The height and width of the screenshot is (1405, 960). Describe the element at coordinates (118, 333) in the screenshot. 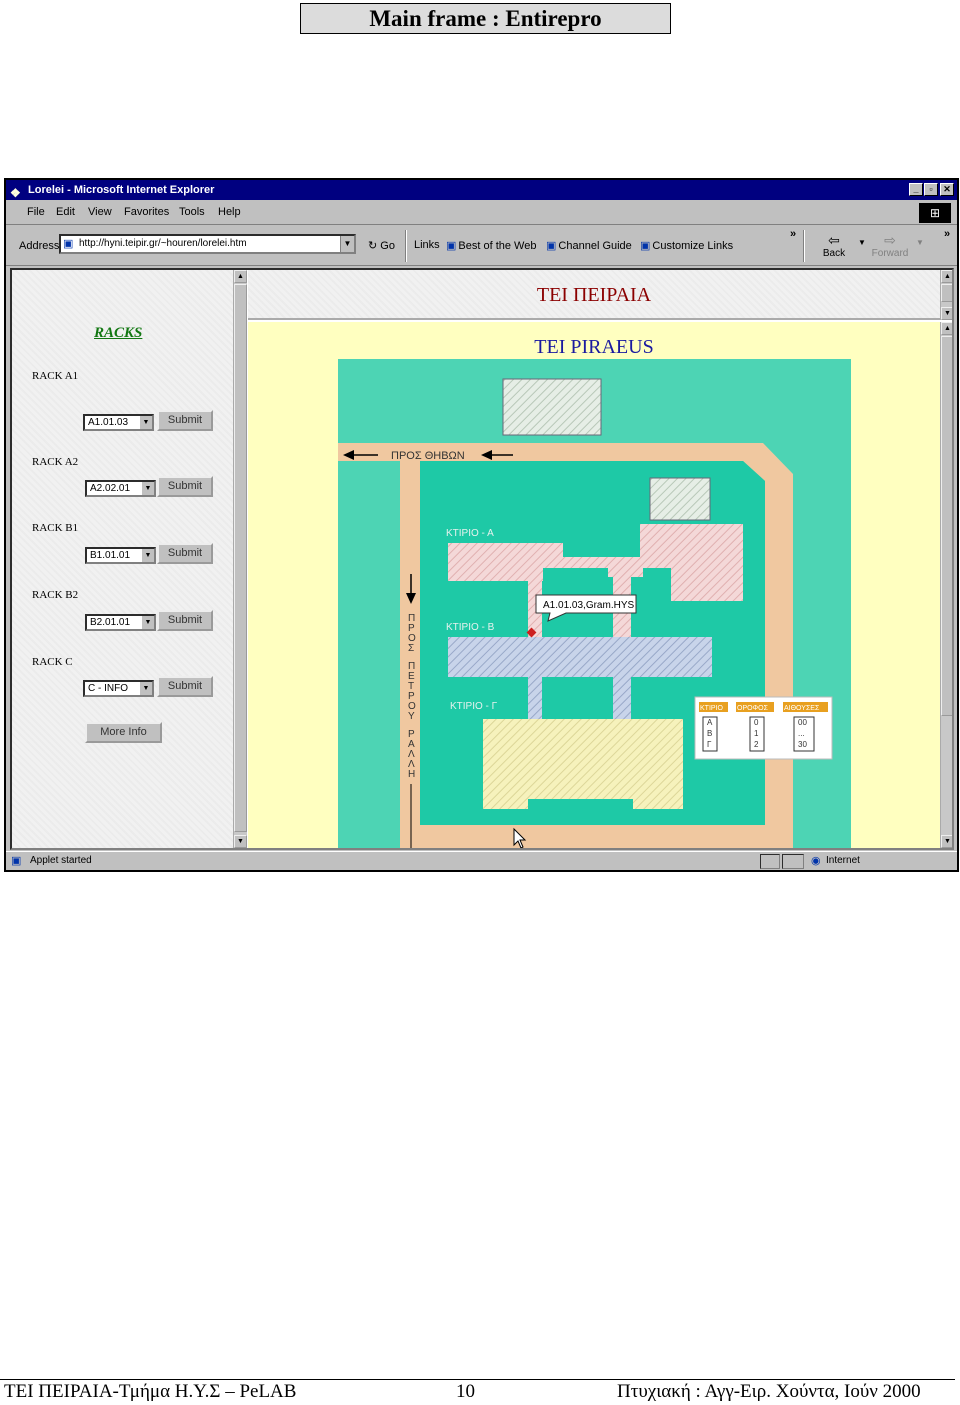

I see `racks-title: RACKS` at that location.